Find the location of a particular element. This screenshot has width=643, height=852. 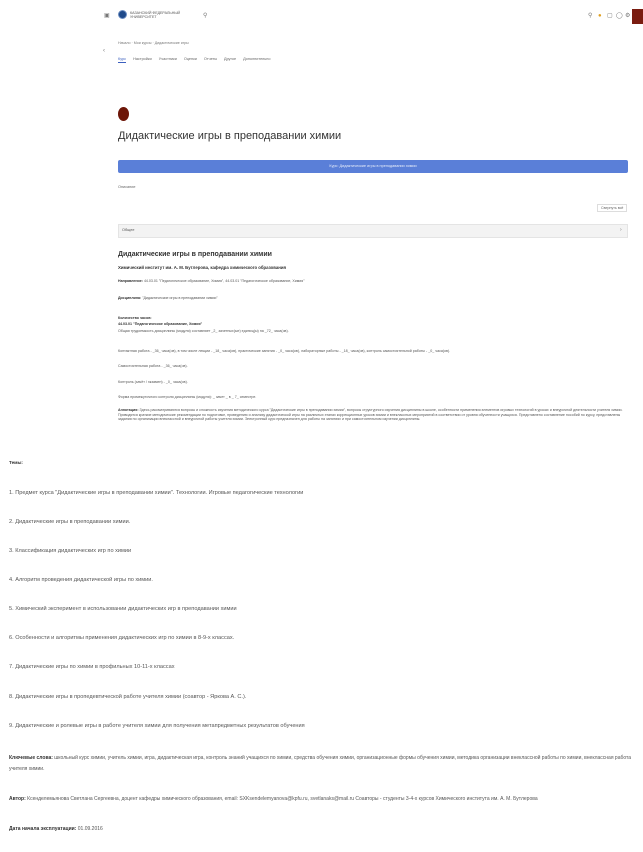

direction-label: Направление: is located at coordinates (130, 281).